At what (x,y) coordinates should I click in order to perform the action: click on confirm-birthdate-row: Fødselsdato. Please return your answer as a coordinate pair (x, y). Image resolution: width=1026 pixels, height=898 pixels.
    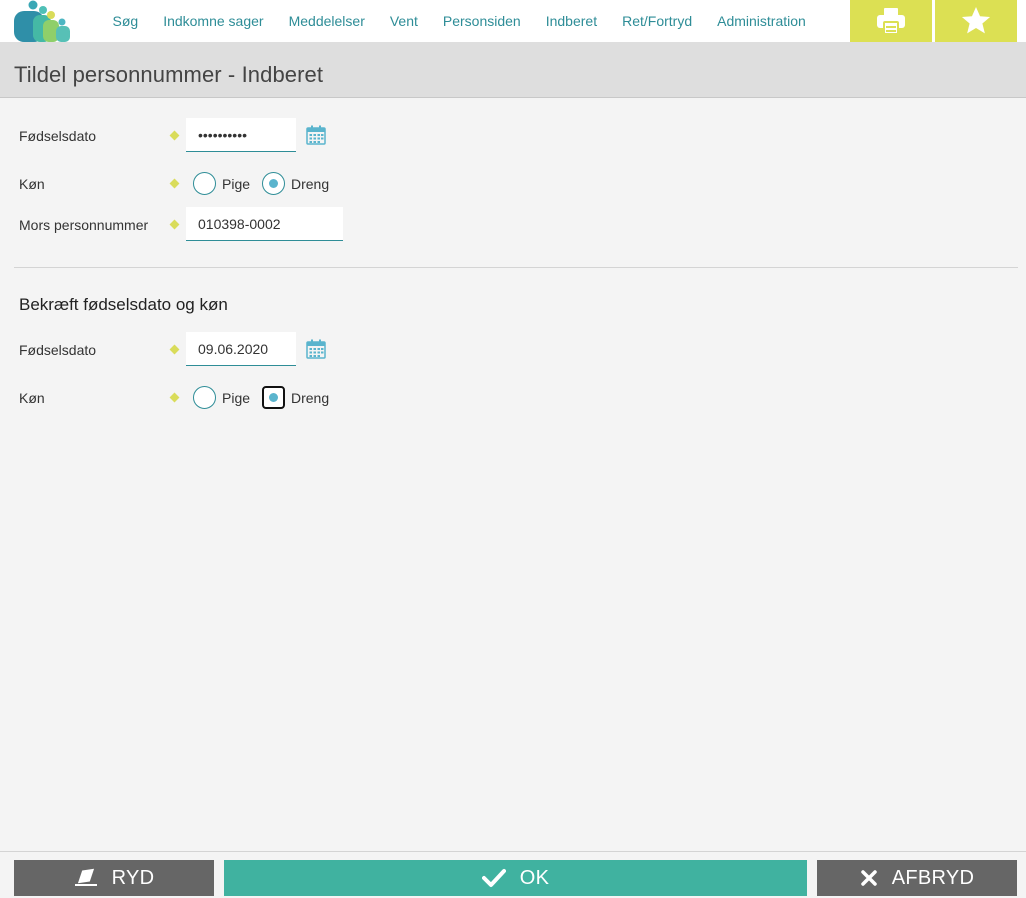
    Looking at the image, I should click on (513, 350).